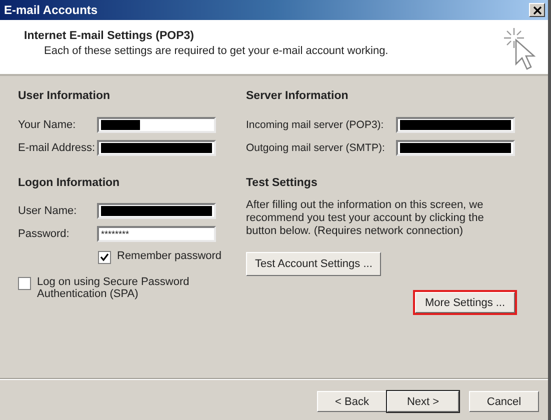  What do you see at coordinates (504, 401) in the screenshot?
I see `dialog-button: Cancel` at bounding box center [504, 401].